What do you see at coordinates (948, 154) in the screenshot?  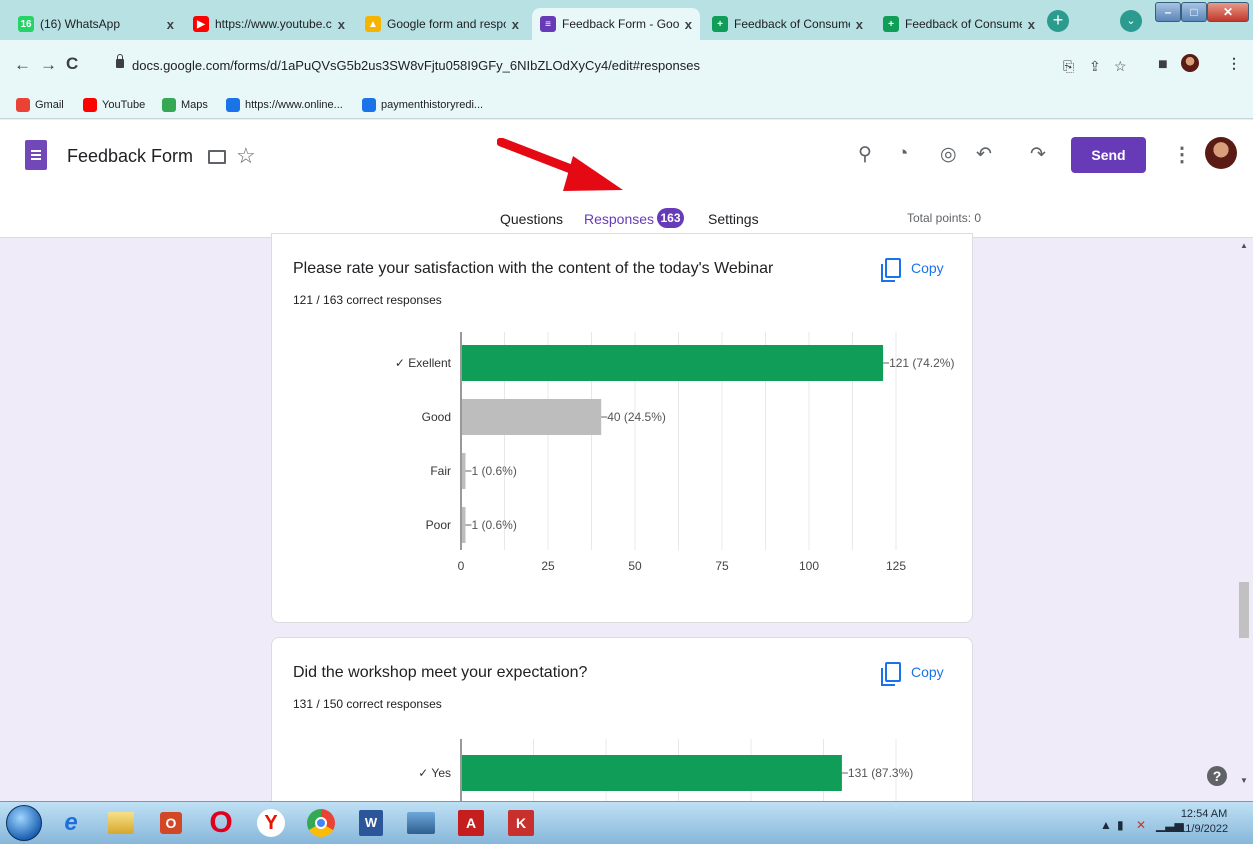 I see `preview-eye-icon: ◎` at bounding box center [948, 154].